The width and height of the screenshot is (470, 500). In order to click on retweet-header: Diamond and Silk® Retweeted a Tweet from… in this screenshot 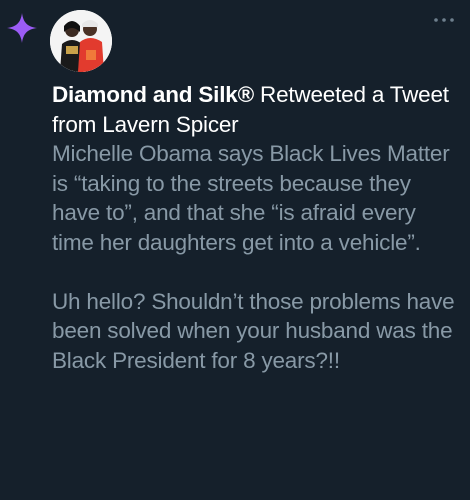, I will do `click(257, 109)`.